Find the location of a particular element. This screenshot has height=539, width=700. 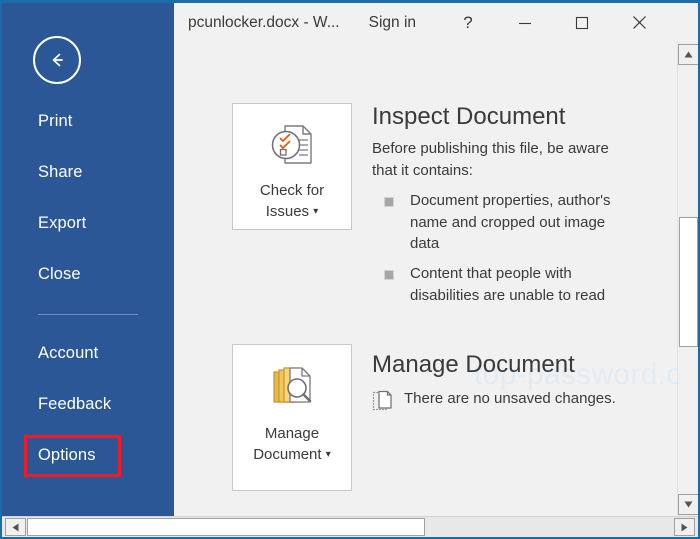

manage-document-button: Manage Document ▾ is located at coordinates (292, 417).